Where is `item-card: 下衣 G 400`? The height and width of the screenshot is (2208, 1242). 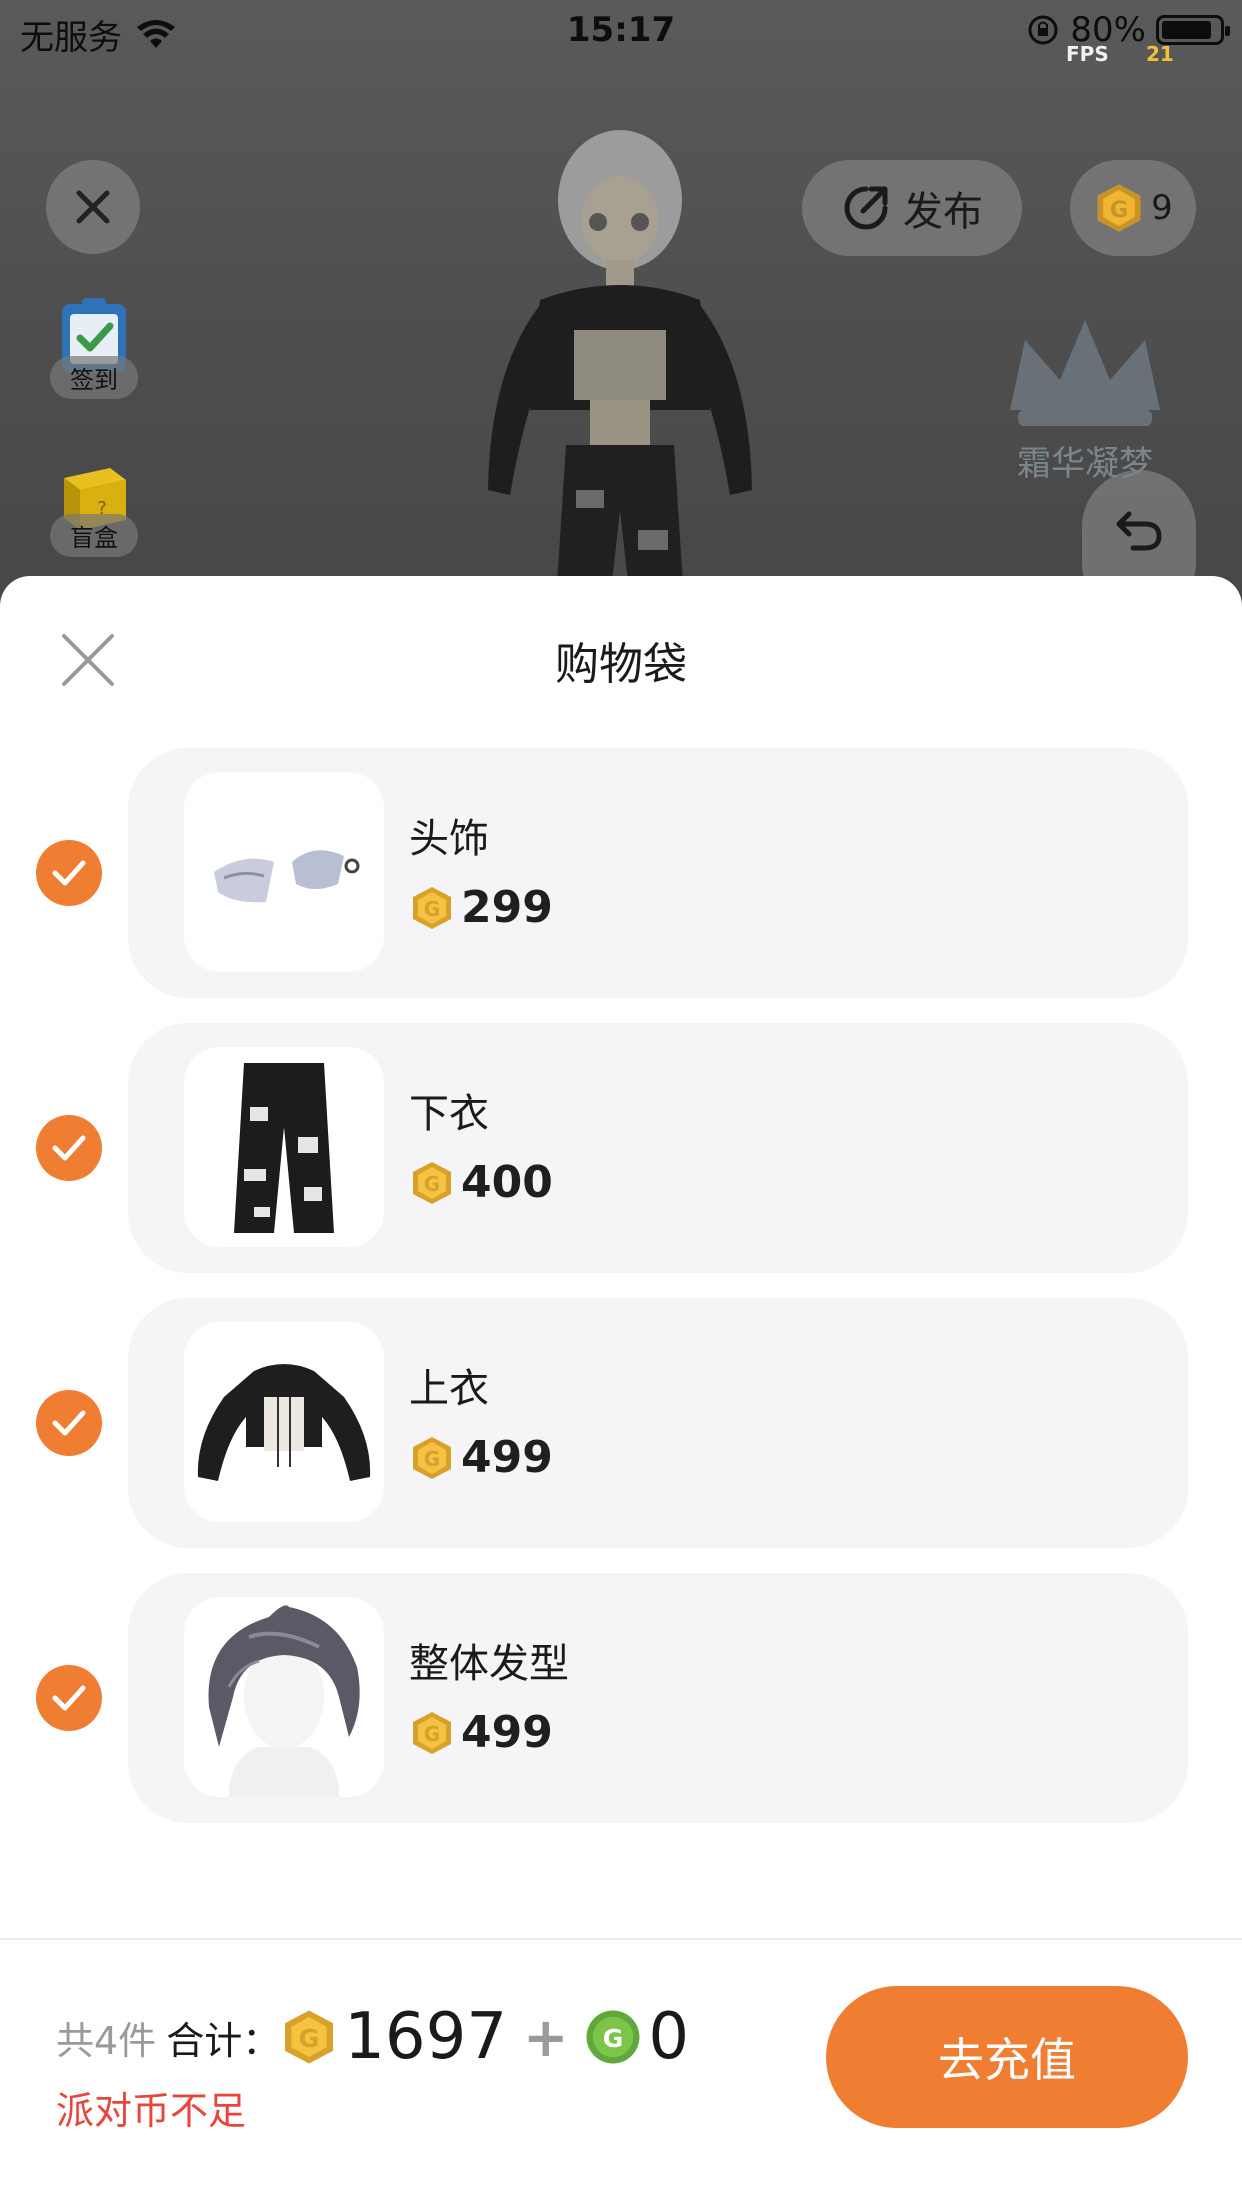 item-card: 下衣 G 400 is located at coordinates (658, 1148).